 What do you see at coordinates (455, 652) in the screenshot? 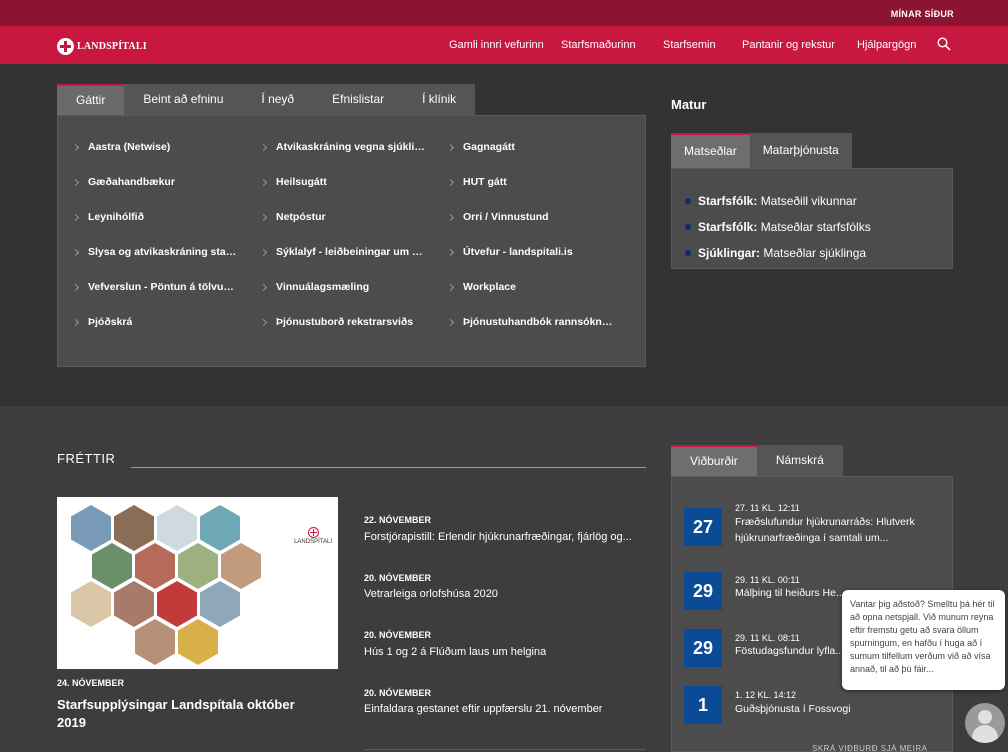
I see `news-title: Hús 1 og 2 á Flúðum laus um helgina` at bounding box center [455, 652].